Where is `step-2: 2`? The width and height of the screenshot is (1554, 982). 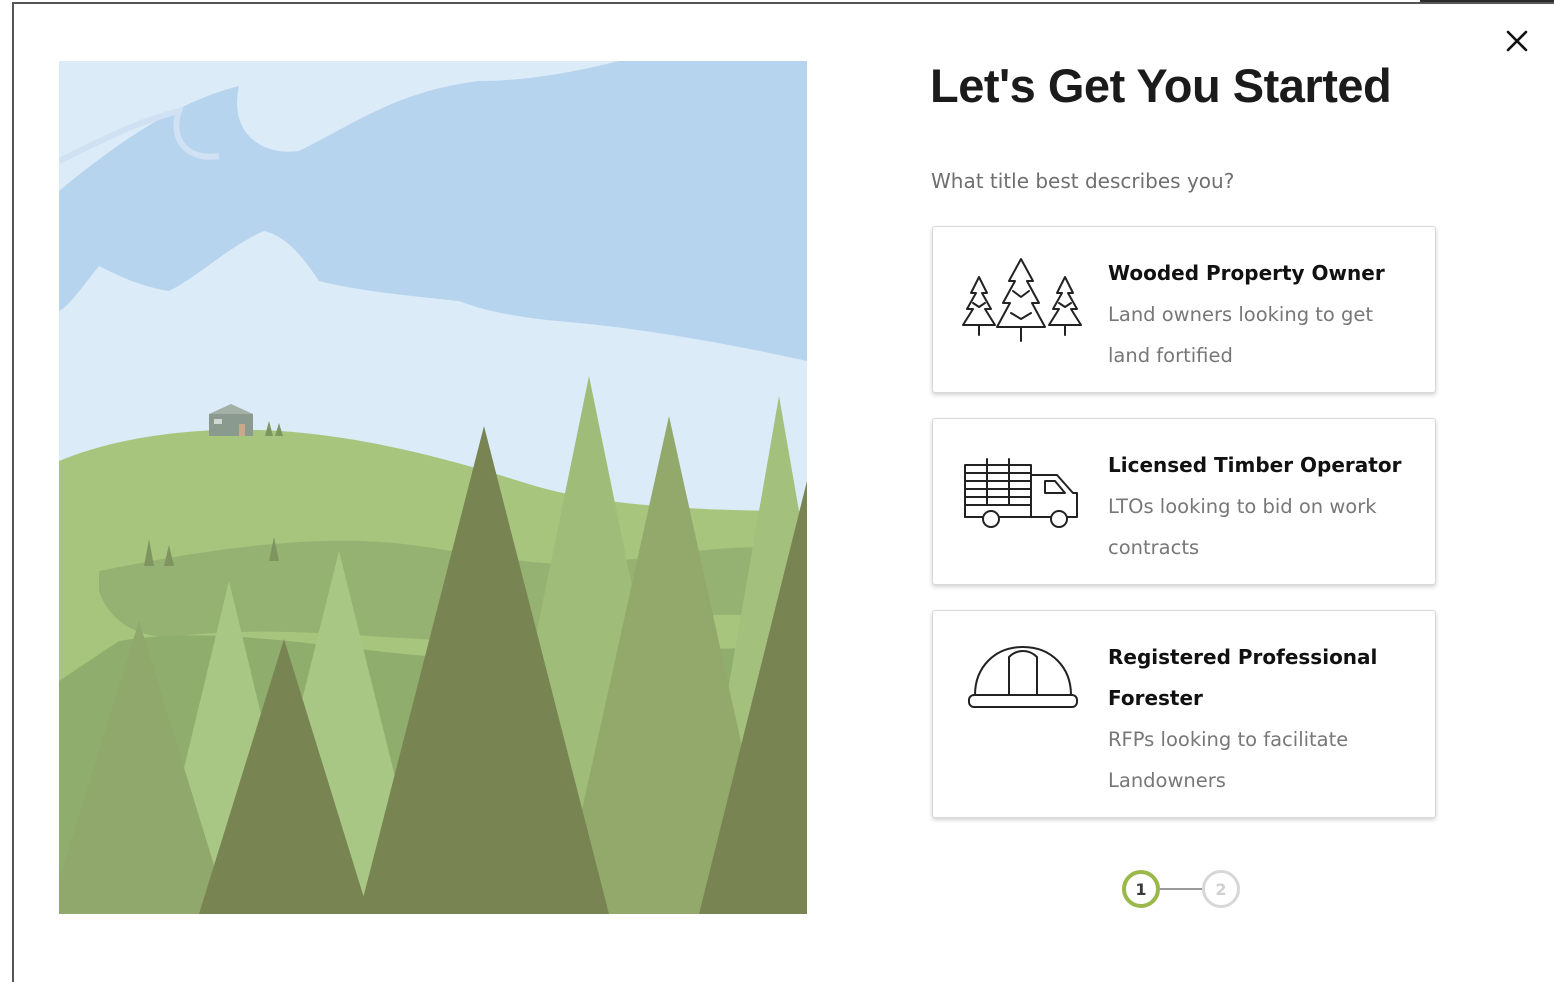
step-2: 2 is located at coordinates (1221, 889).